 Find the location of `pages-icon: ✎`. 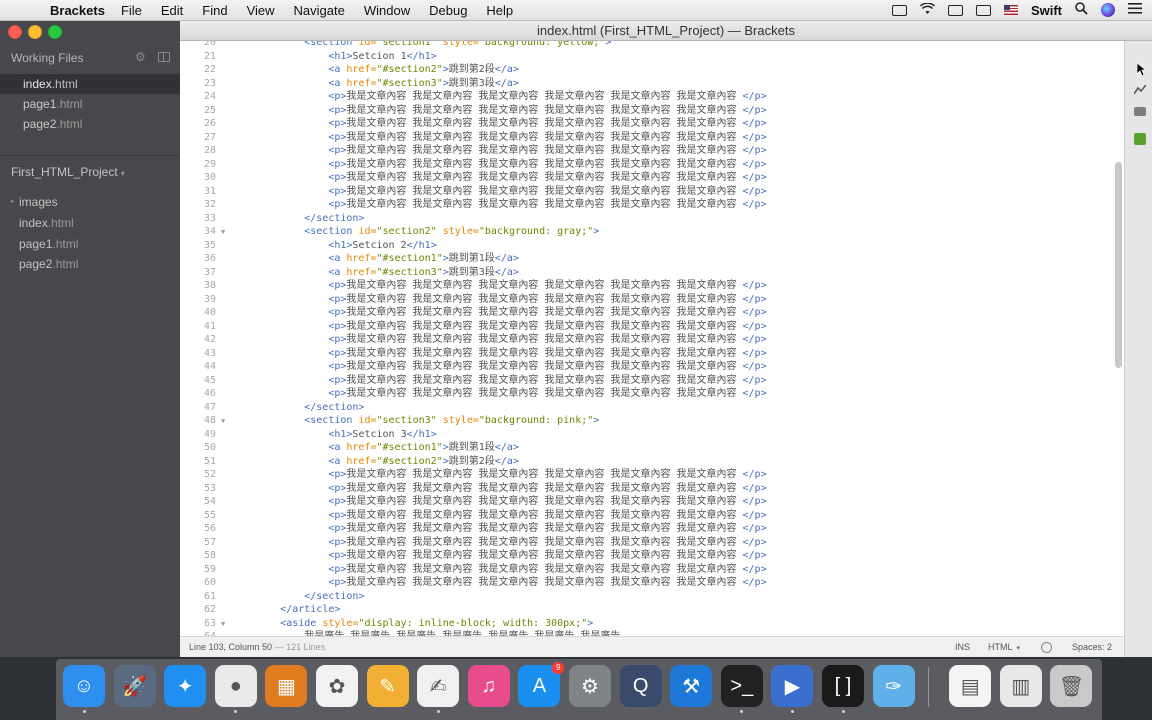

pages-icon: ✎ is located at coordinates (387, 686).